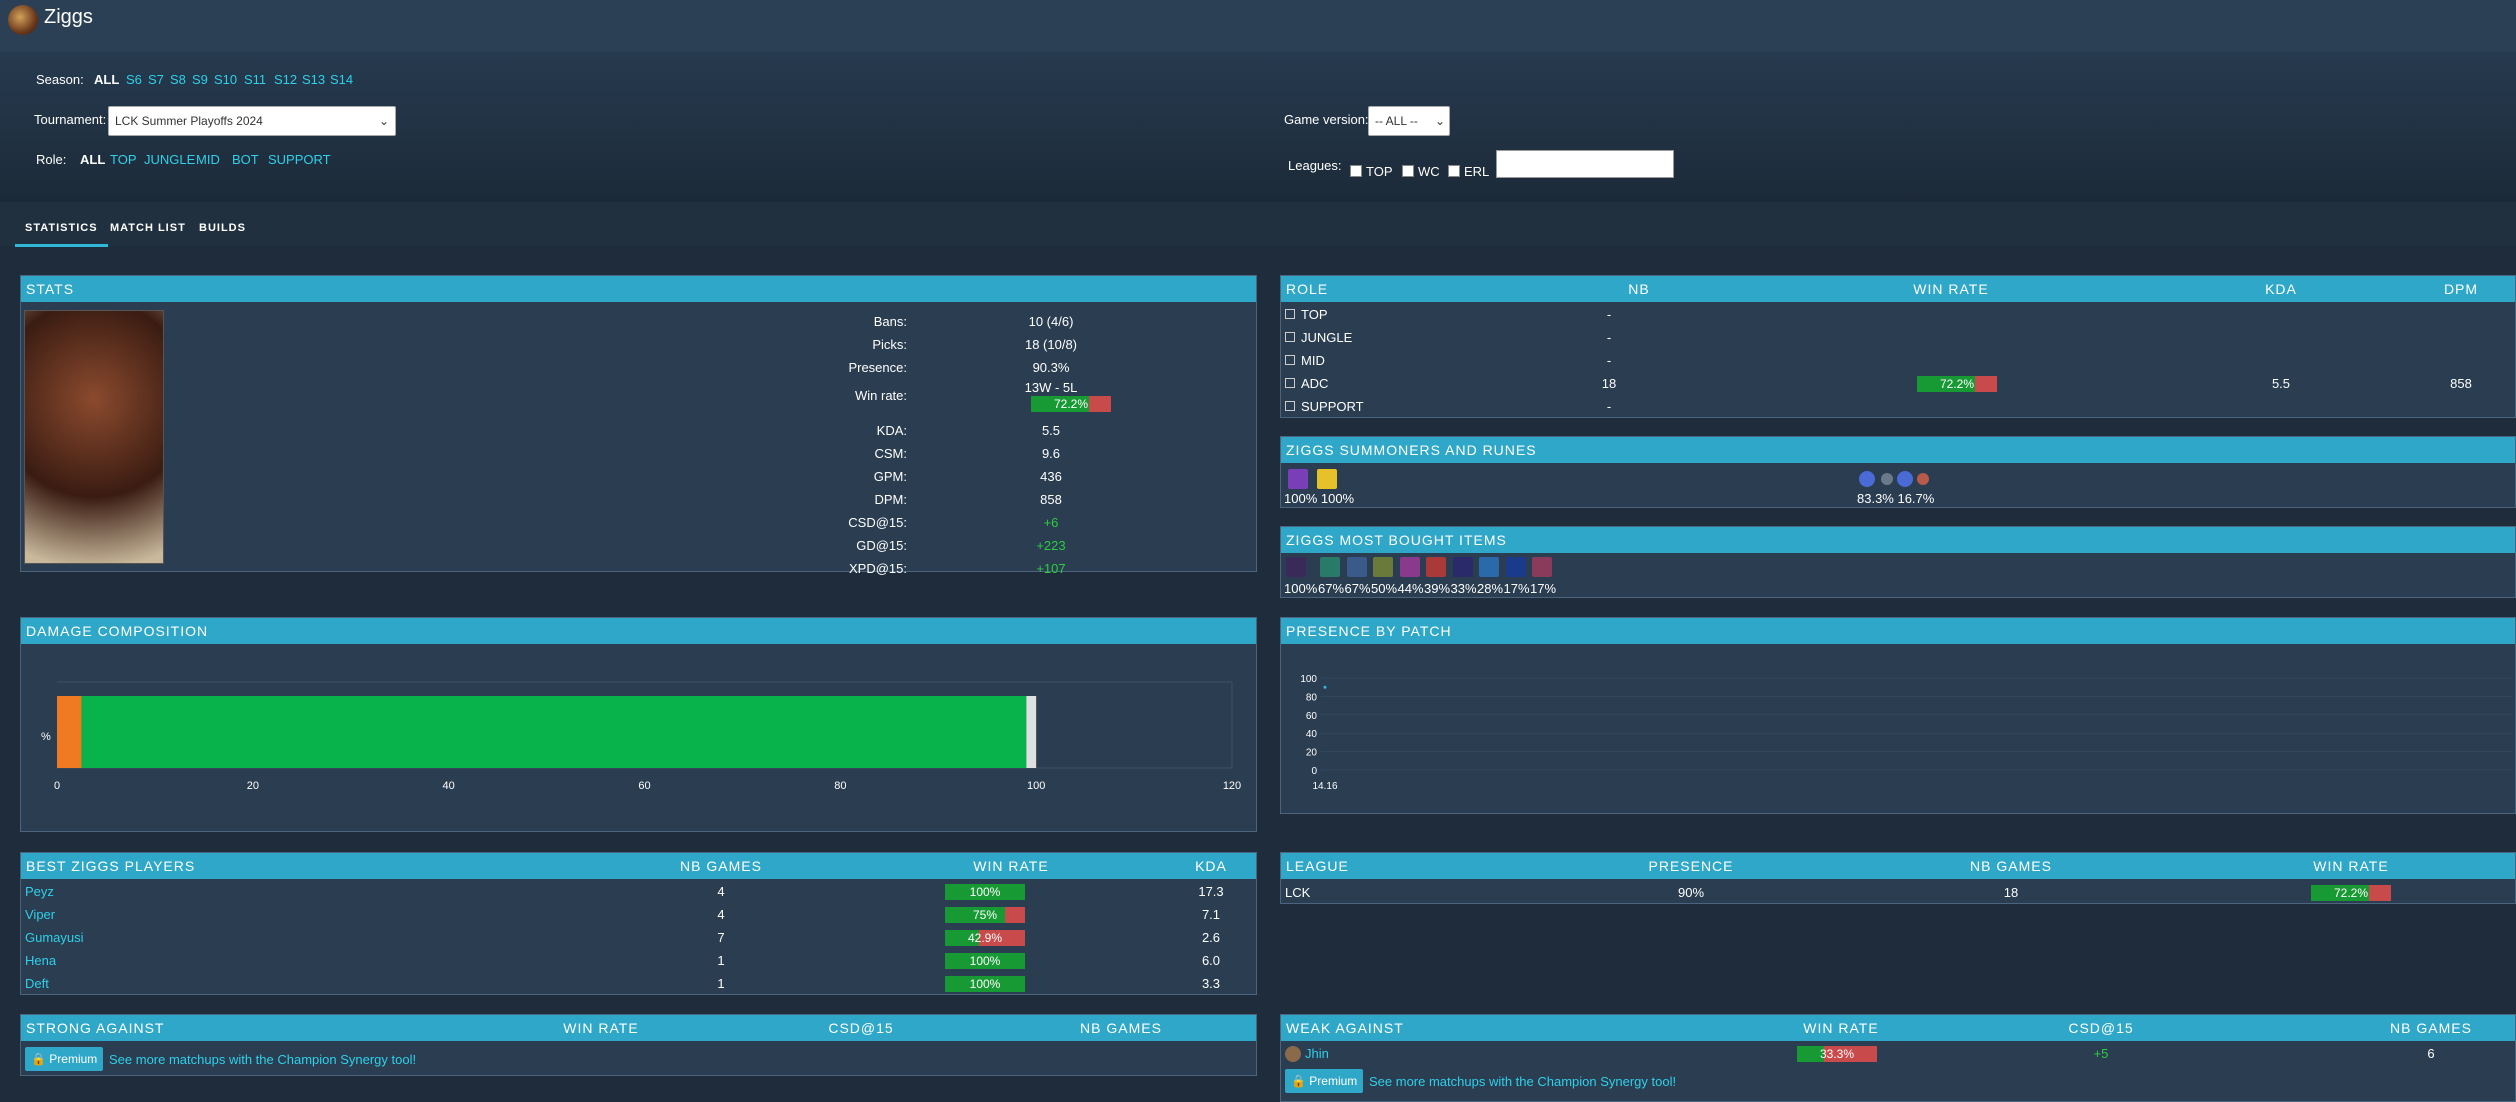 The image size is (2516, 1102). I want to click on player-link-viper: Viper, so click(40, 914).